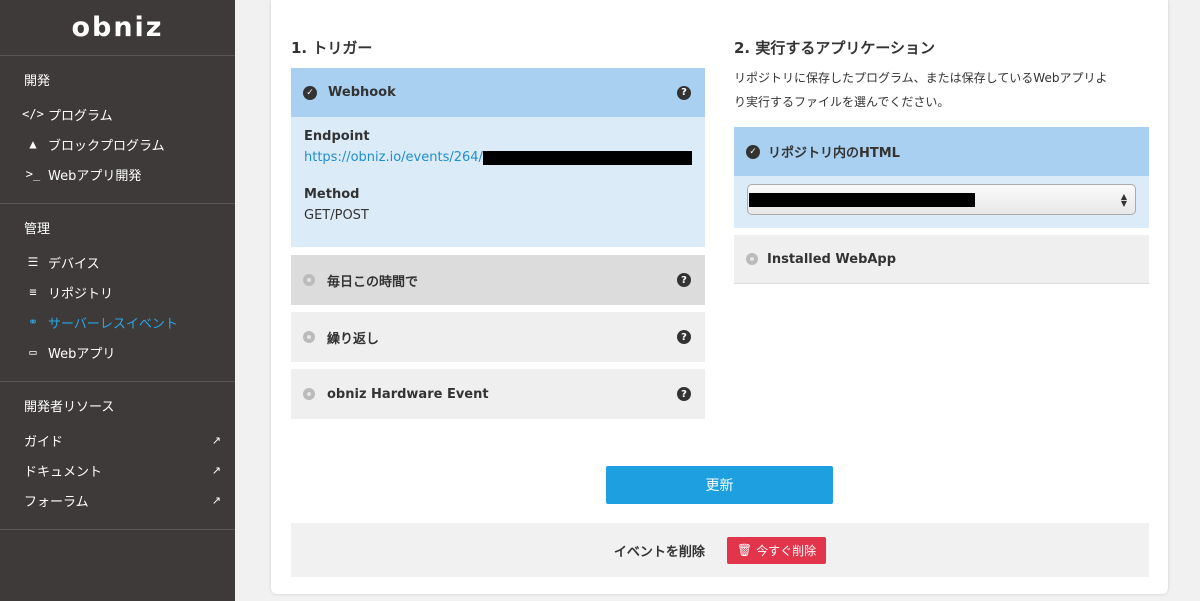 Image resolution: width=1200 pixels, height=601 pixels. What do you see at coordinates (332, 48) in the screenshot?
I see `trigger-title: 1. トリガー` at bounding box center [332, 48].